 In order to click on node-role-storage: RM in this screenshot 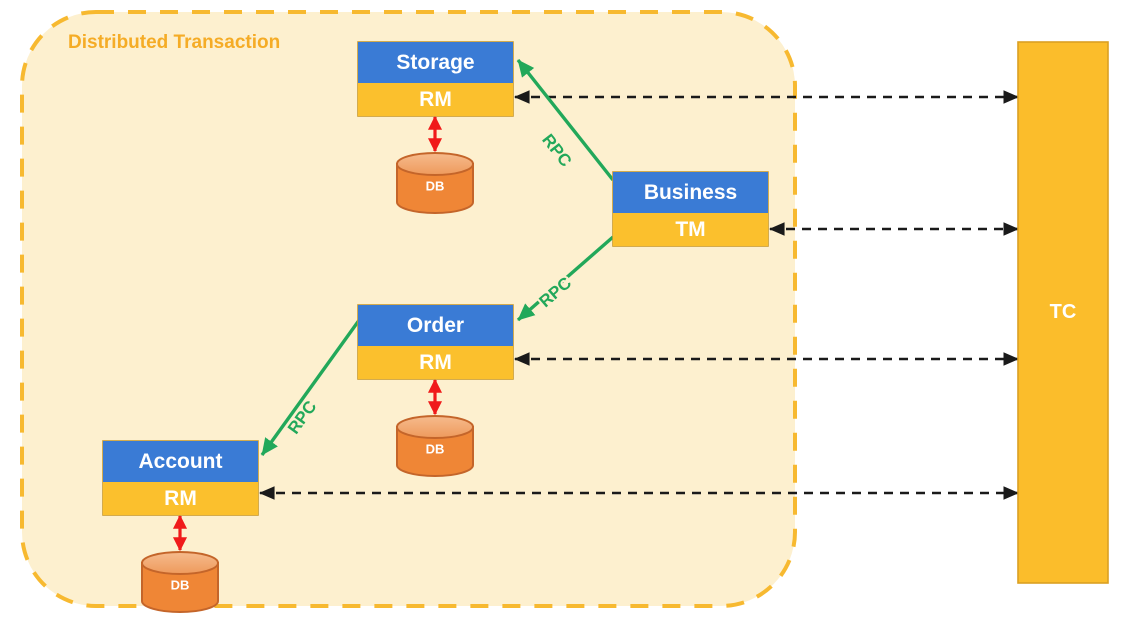, I will do `click(435, 99)`.